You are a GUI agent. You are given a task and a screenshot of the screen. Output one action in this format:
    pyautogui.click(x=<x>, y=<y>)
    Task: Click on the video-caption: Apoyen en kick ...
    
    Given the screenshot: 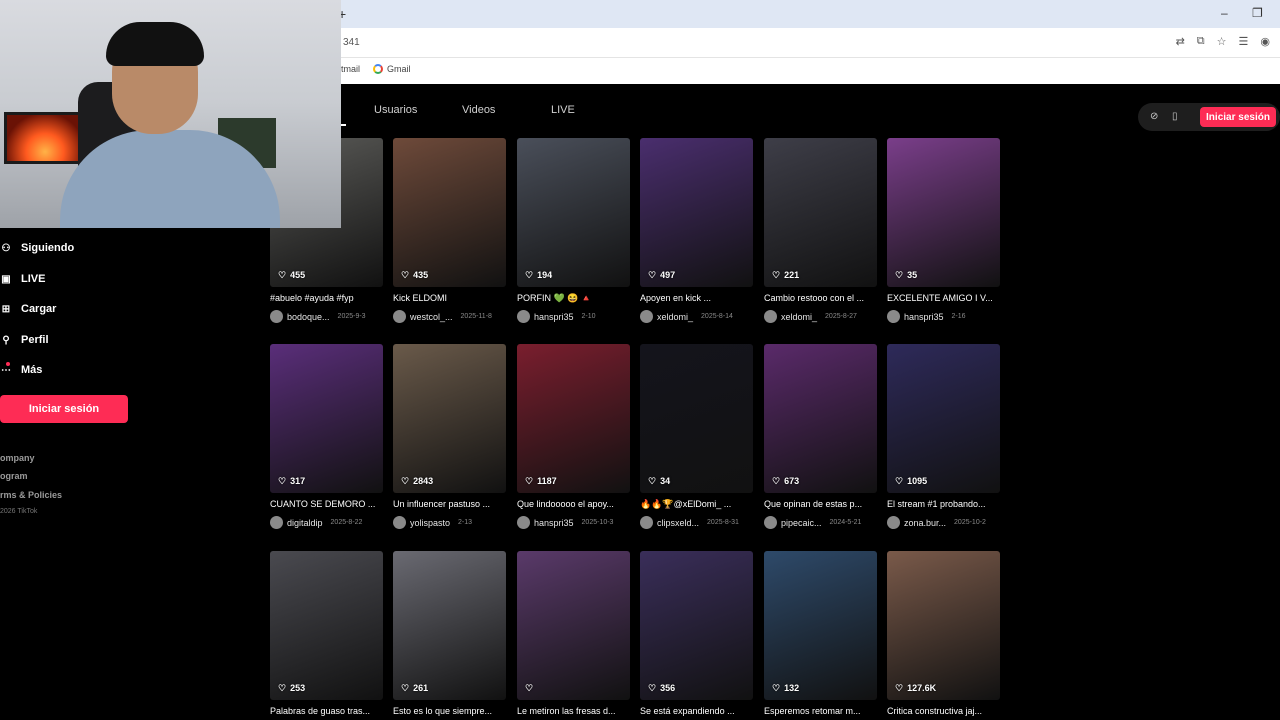 What is the action you would take?
    pyautogui.click(x=702, y=298)
    